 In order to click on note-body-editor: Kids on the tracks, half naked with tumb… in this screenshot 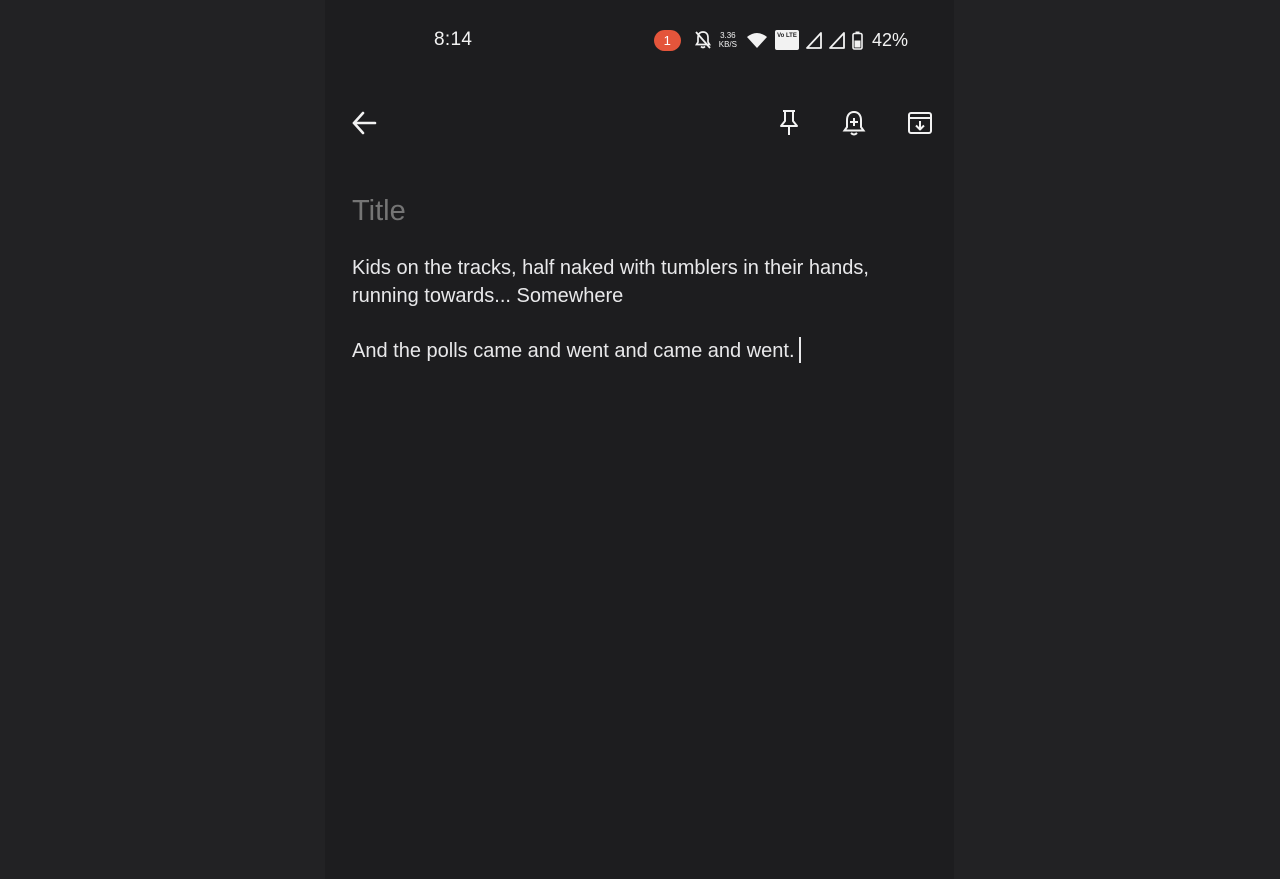, I will do `click(642, 310)`.